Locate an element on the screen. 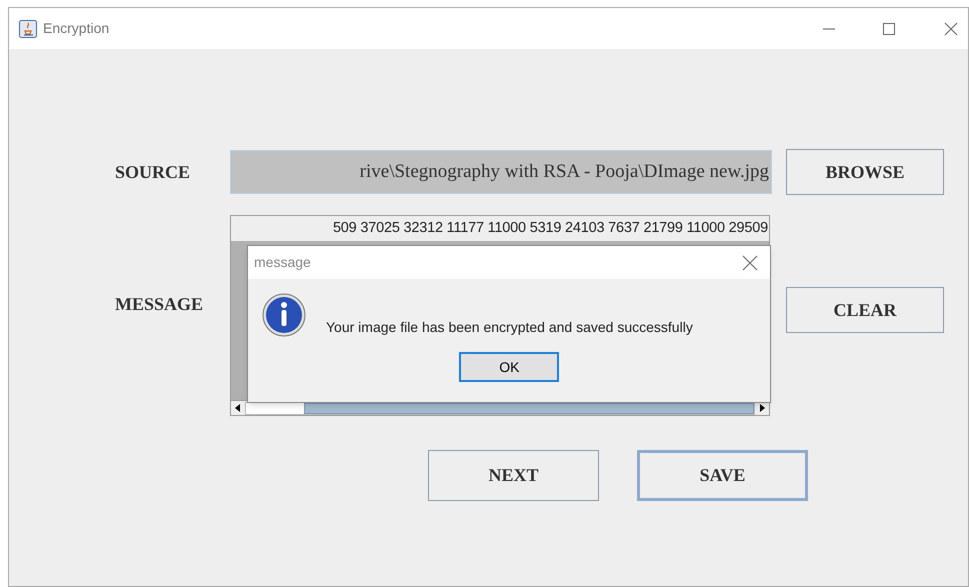 This screenshot has width=969, height=587. action-button: NEXT is located at coordinates (513, 475).